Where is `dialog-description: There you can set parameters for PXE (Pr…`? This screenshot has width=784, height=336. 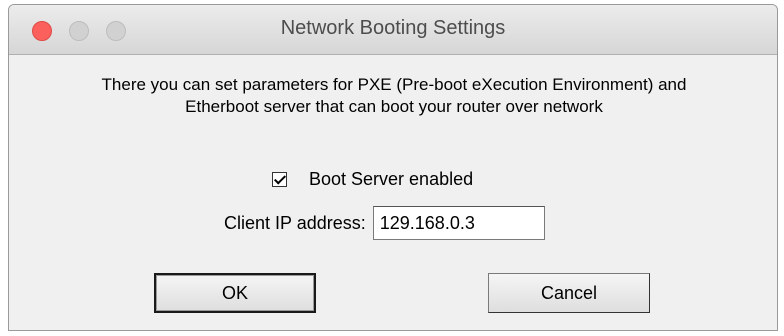 dialog-description: There you can set parameters for PXE (Pr… is located at coordinates (394, 95).